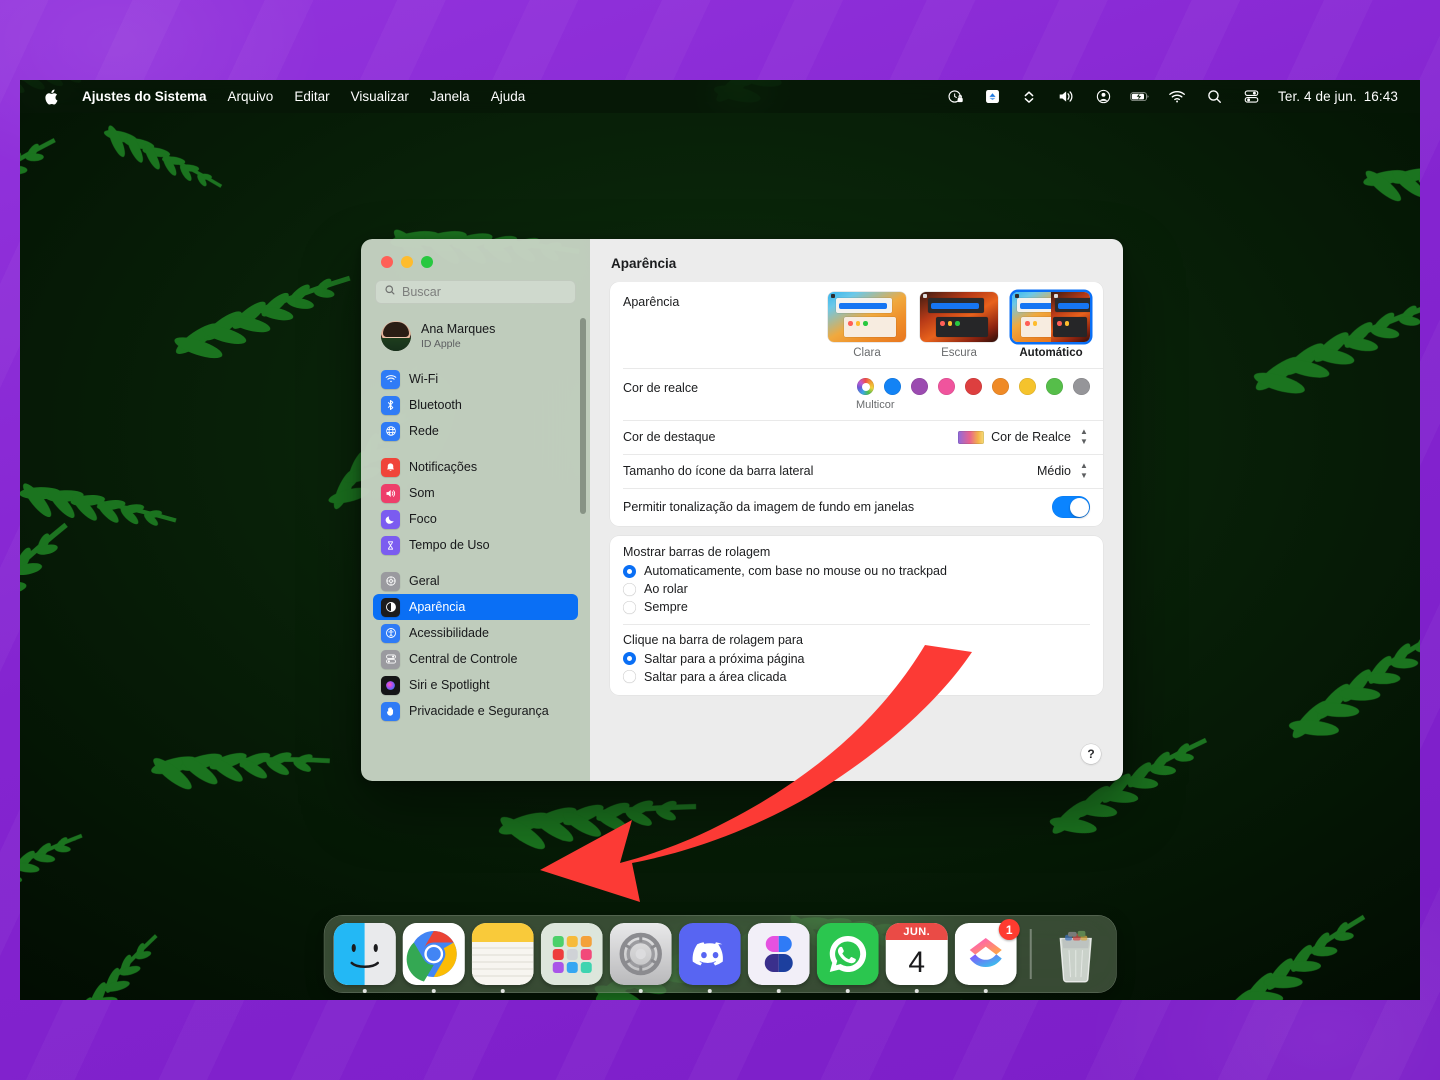 Image resolution: width=1440 pixels, height=1080 pixels. I want to click on radio-label: Saltar para a área clicada, so click(715, 676).